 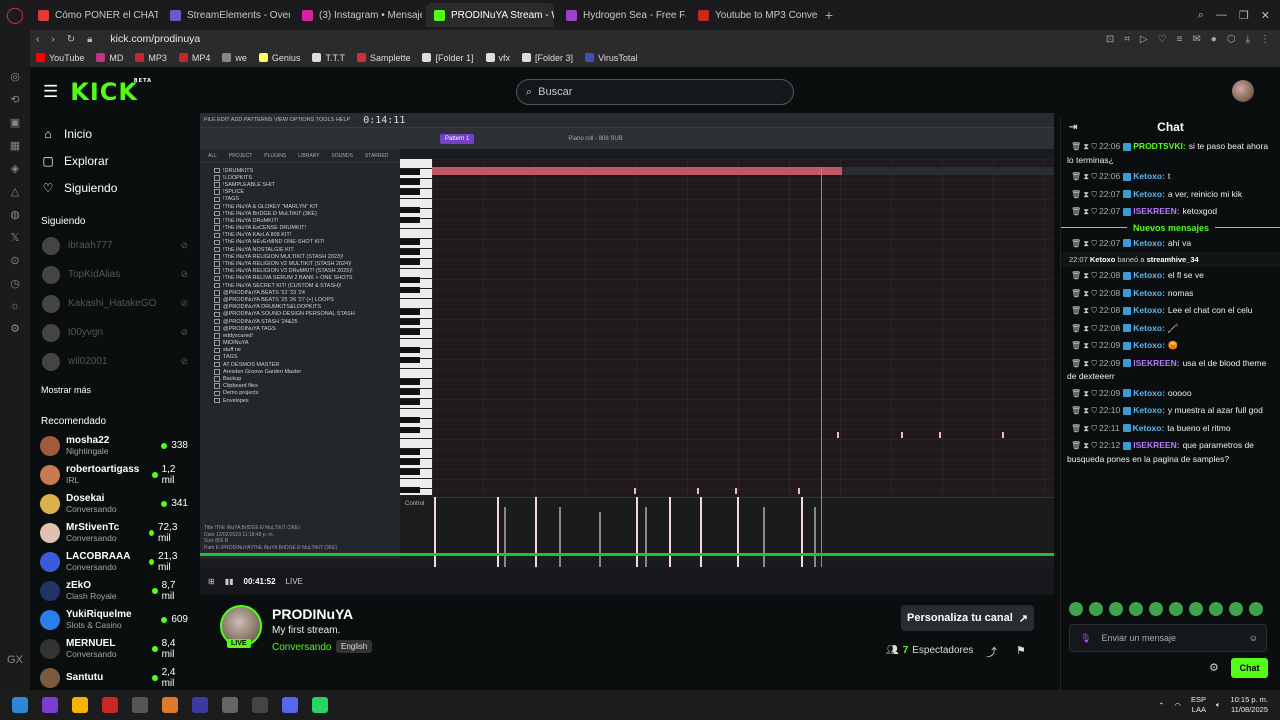 I want to click on bookmark-item: T.T.T, so click(x=328, y=58).